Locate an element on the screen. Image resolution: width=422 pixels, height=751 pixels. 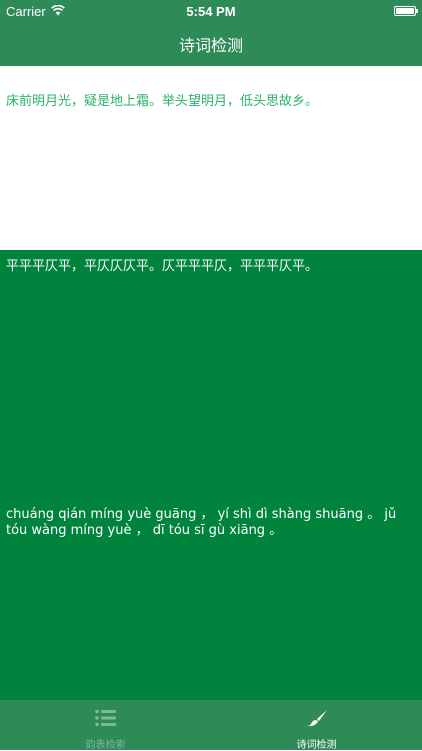
status-bar: Carrier 5:54 PM is located at coordinates (211, 11).